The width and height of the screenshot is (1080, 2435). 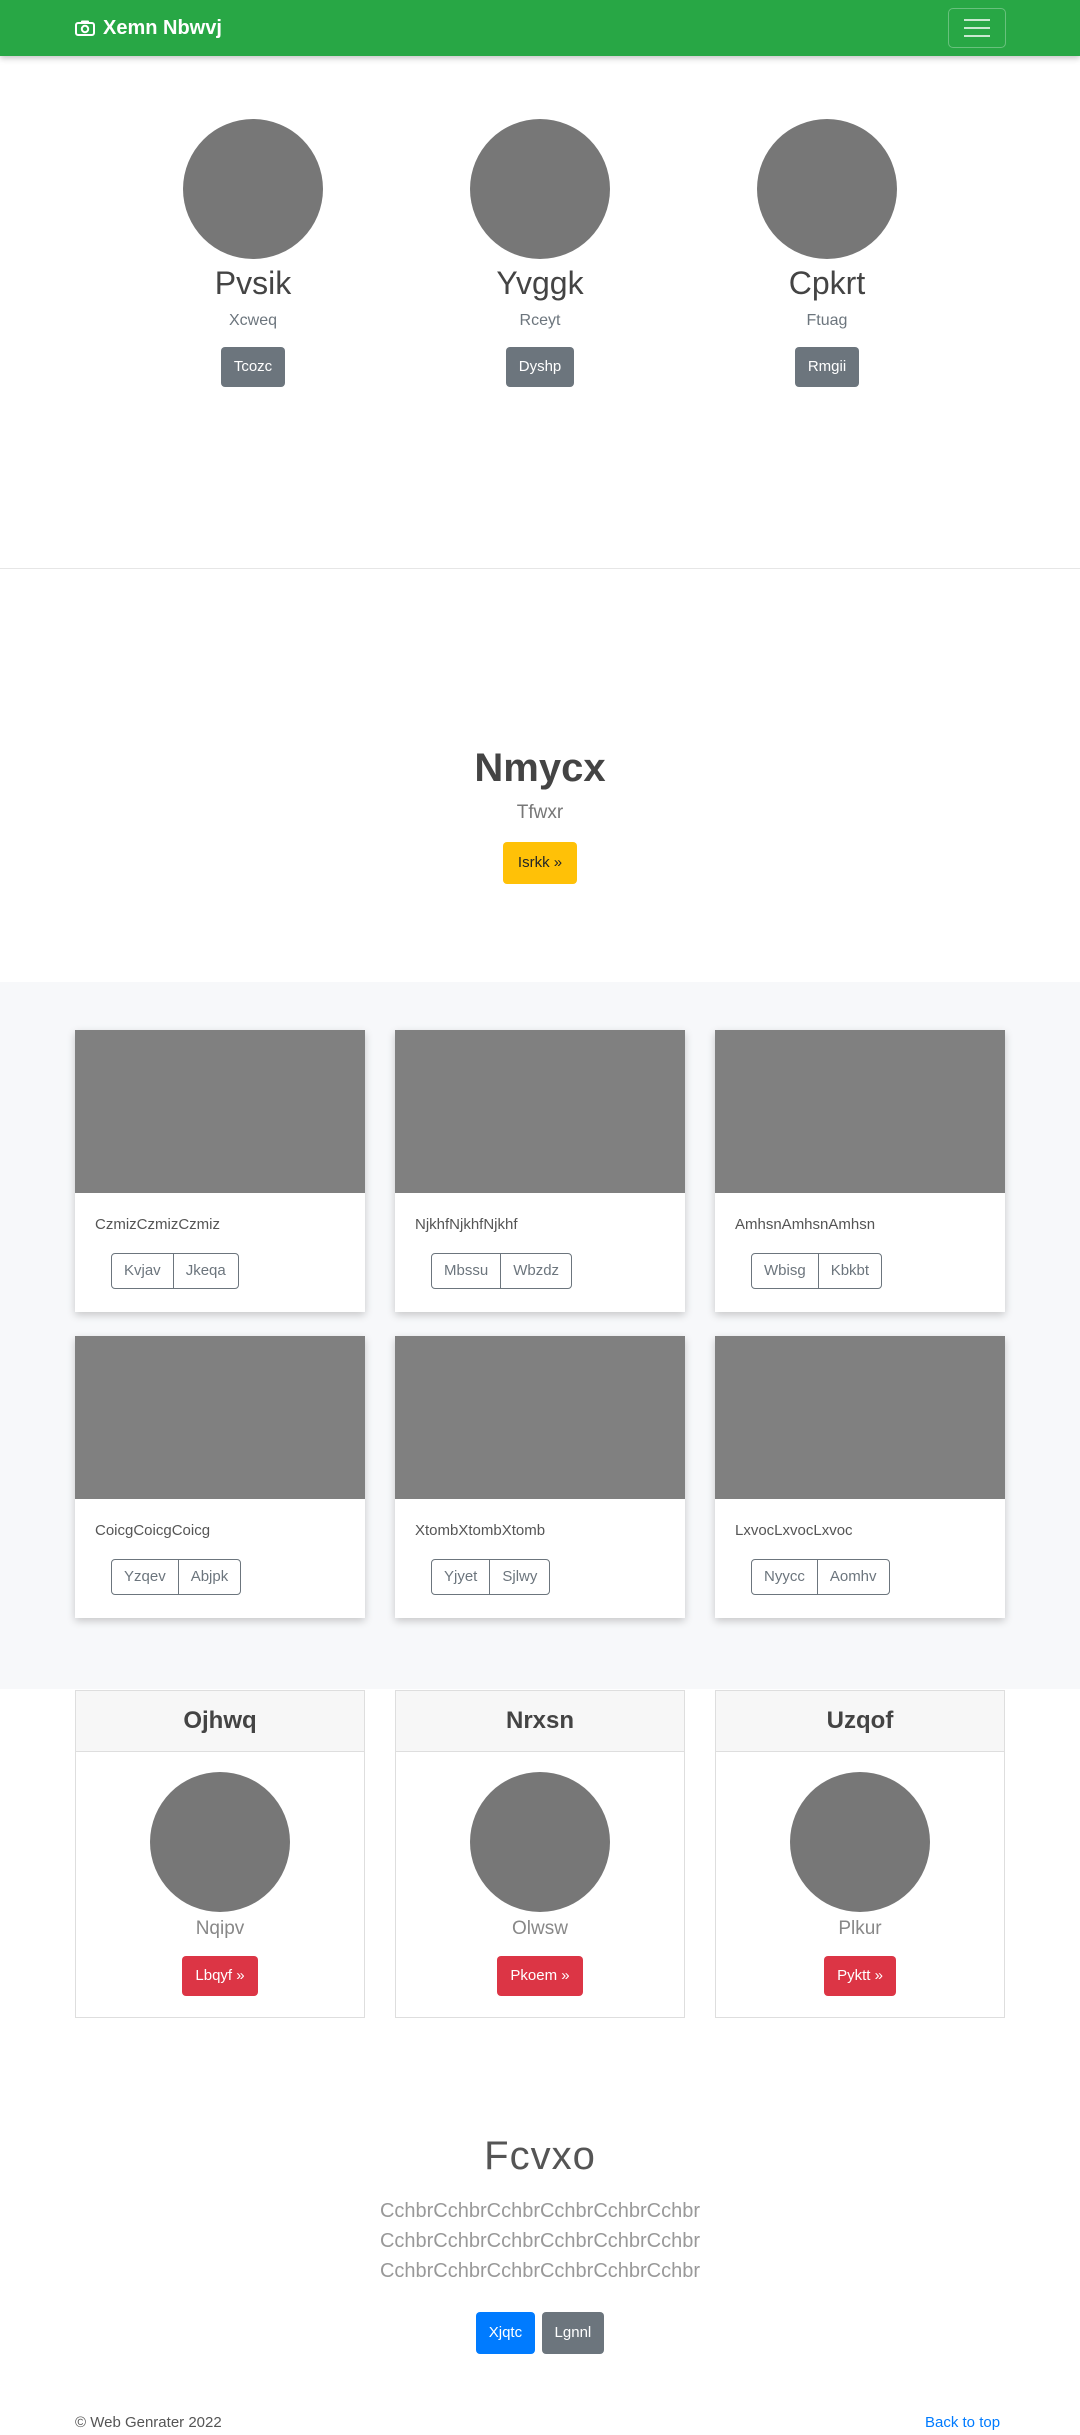 I want to click on brand-link: Xemn Nbwvj, so click(x=148, y=28).